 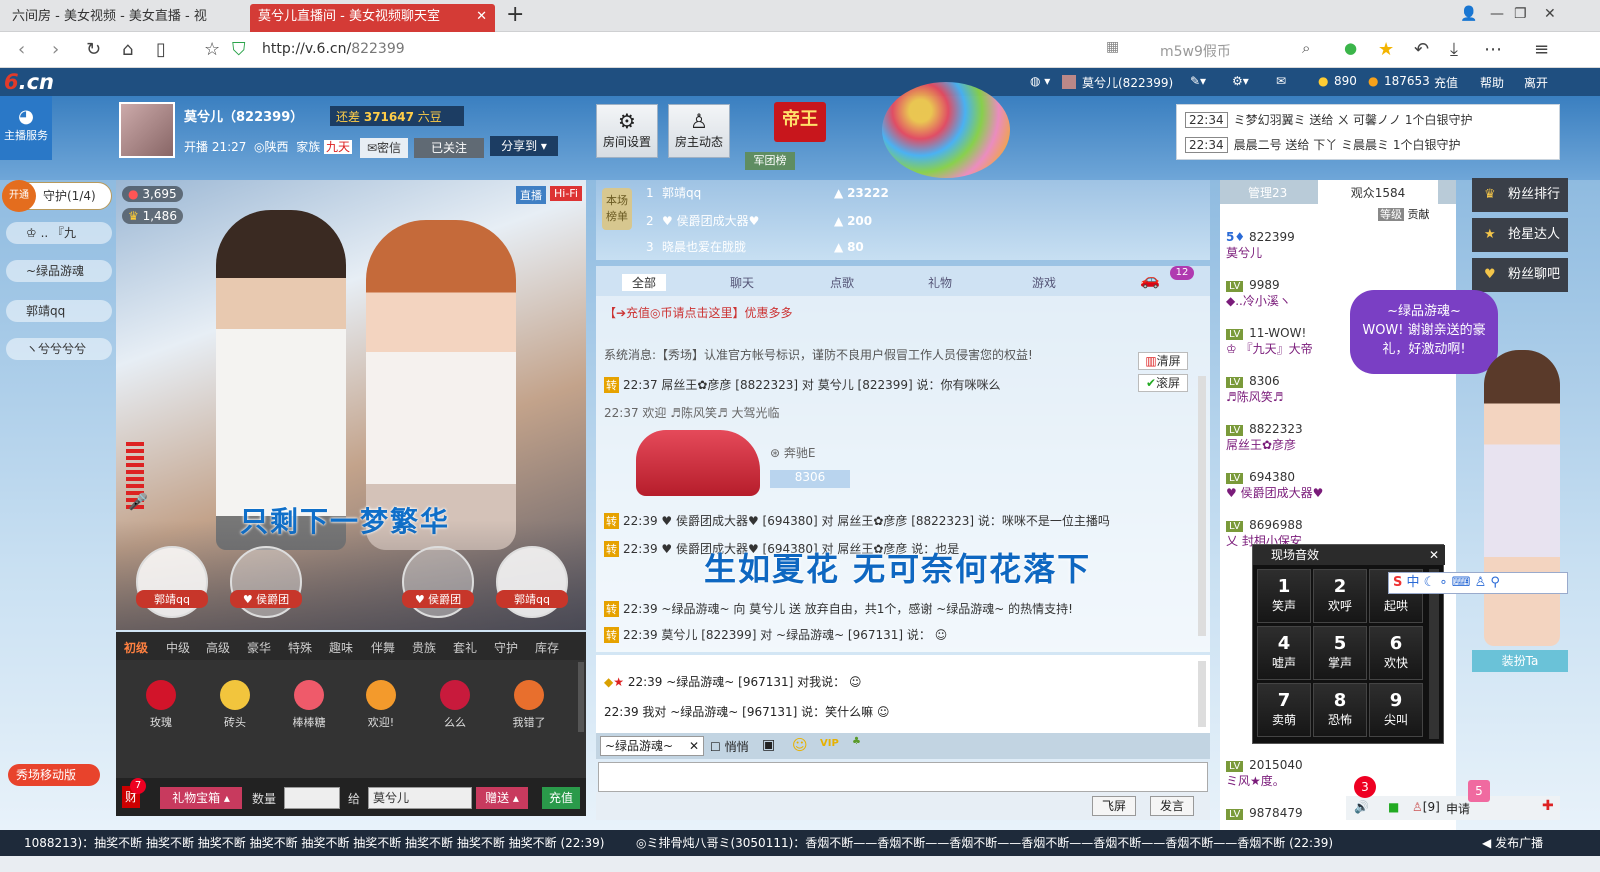 What do you see at coordinates (29, 82) in the screenshot?
I see `site-logo: 6.cn` at bounding box center [29, 82].